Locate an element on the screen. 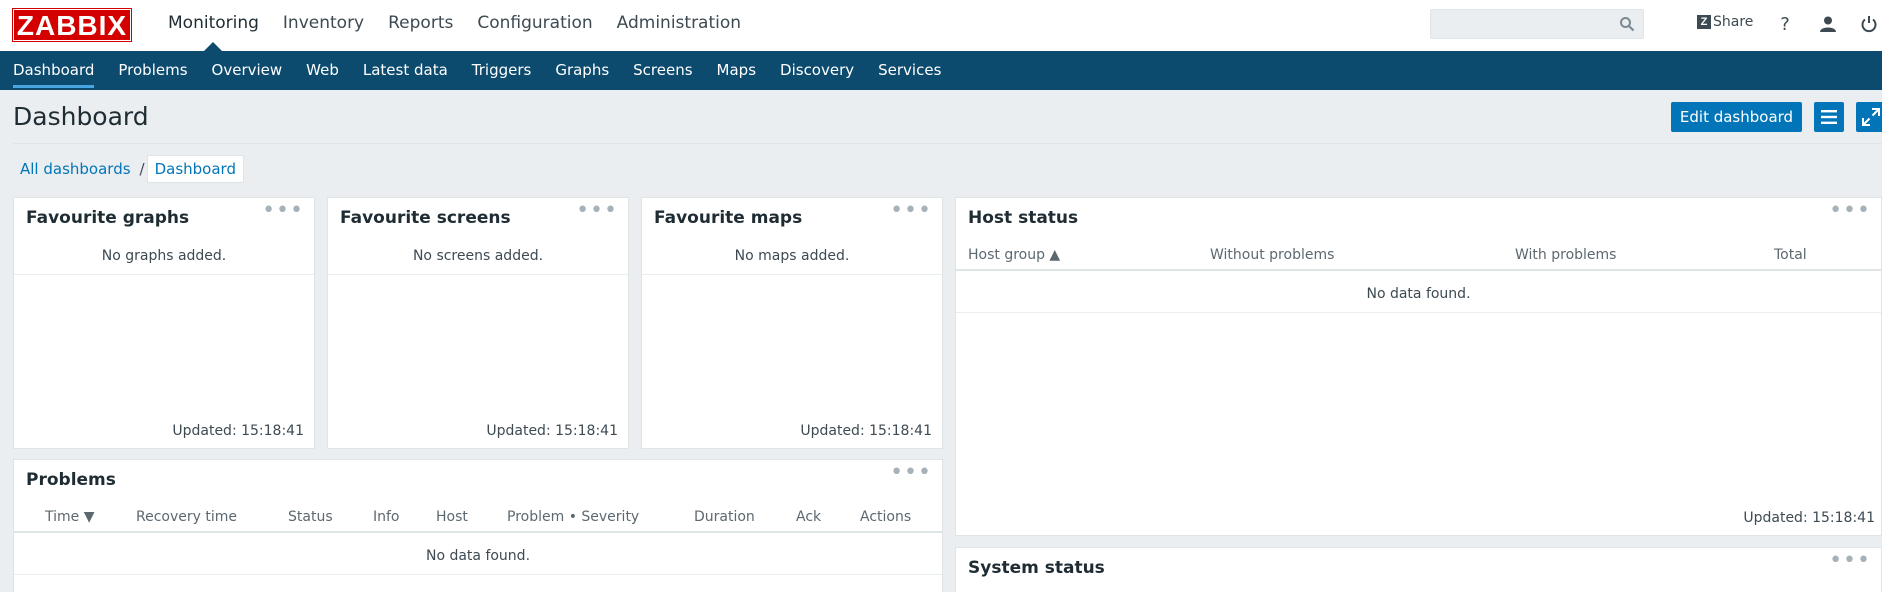 The height and width of the screenshot is (592, 1882). breadcrumb-all-dashboards: All dashboards is located at coordinates (75, 169).